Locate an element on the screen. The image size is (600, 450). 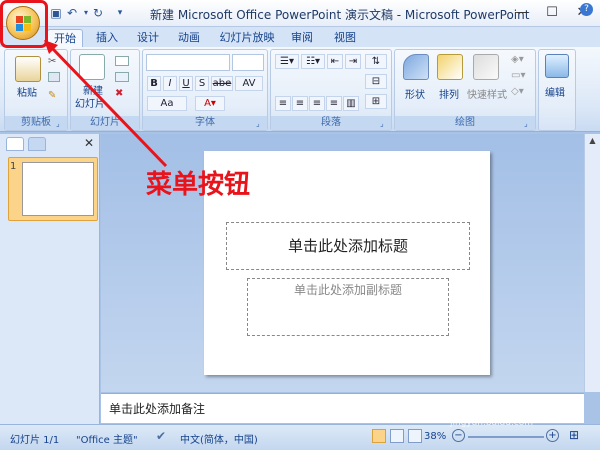
tab-home: 开始 is located at coordinates (65, 38).